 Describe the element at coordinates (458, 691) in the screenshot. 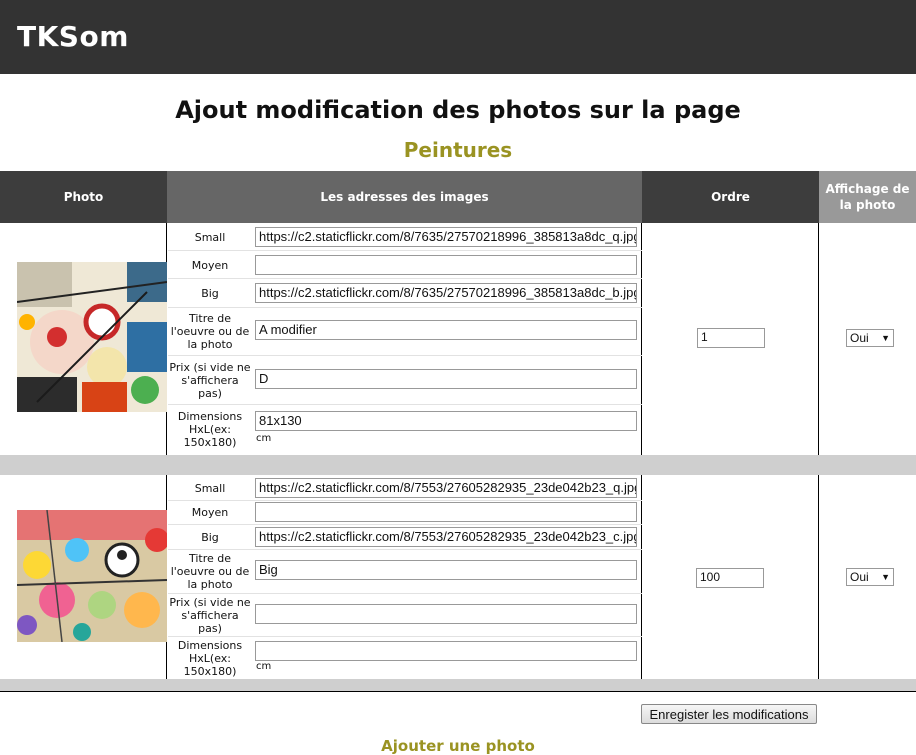

I see `table-bottom-border` at that location.